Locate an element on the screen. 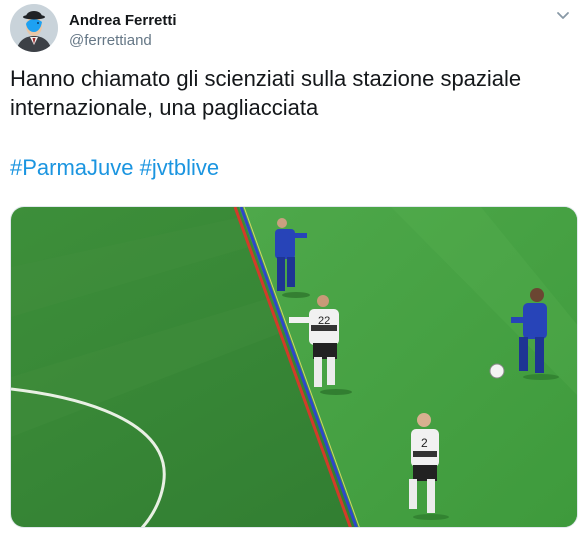 The width and height of the screenshot is (588, 546). chevron-down-icon is located at coordinates (563, 15).